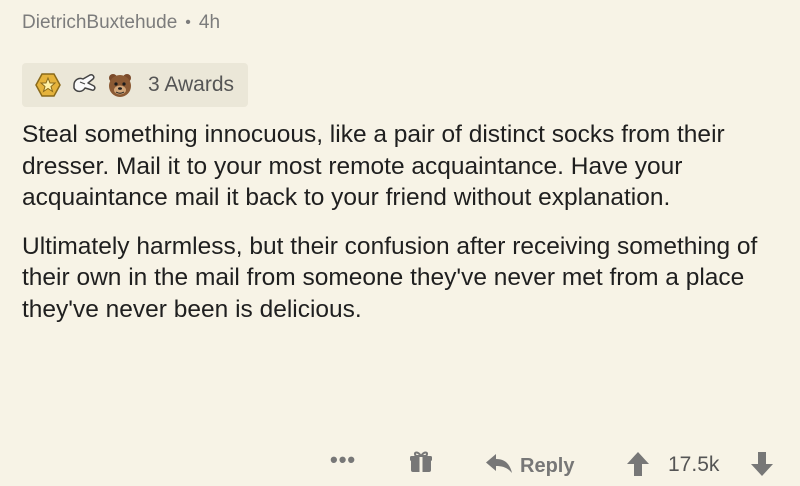 The width and height of the screenshot is (800, 486). Describe the element at coordinates (84, 85) in the screenshot. I see `helping-hand-award-icon` at that location.